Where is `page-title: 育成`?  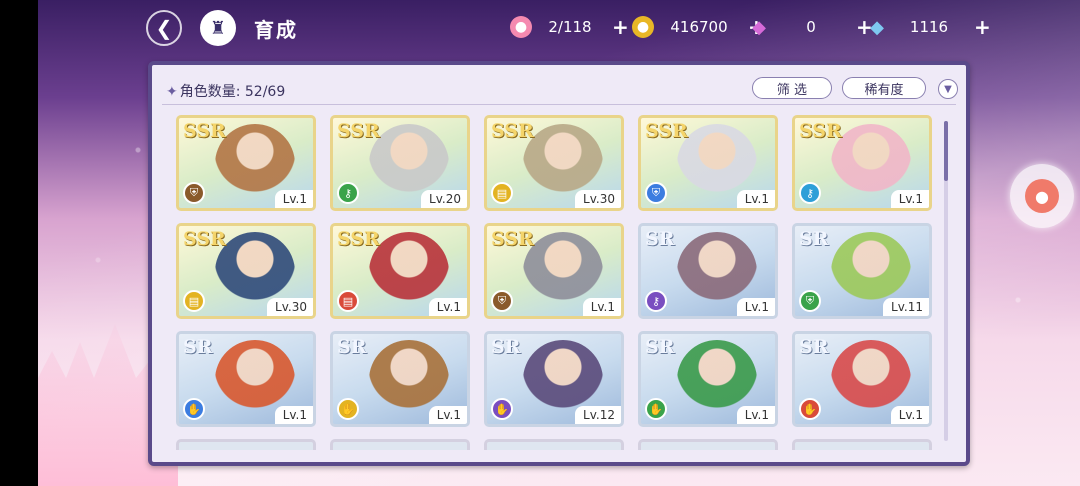 page-title: 育成 is located at coordinates (276, 30).